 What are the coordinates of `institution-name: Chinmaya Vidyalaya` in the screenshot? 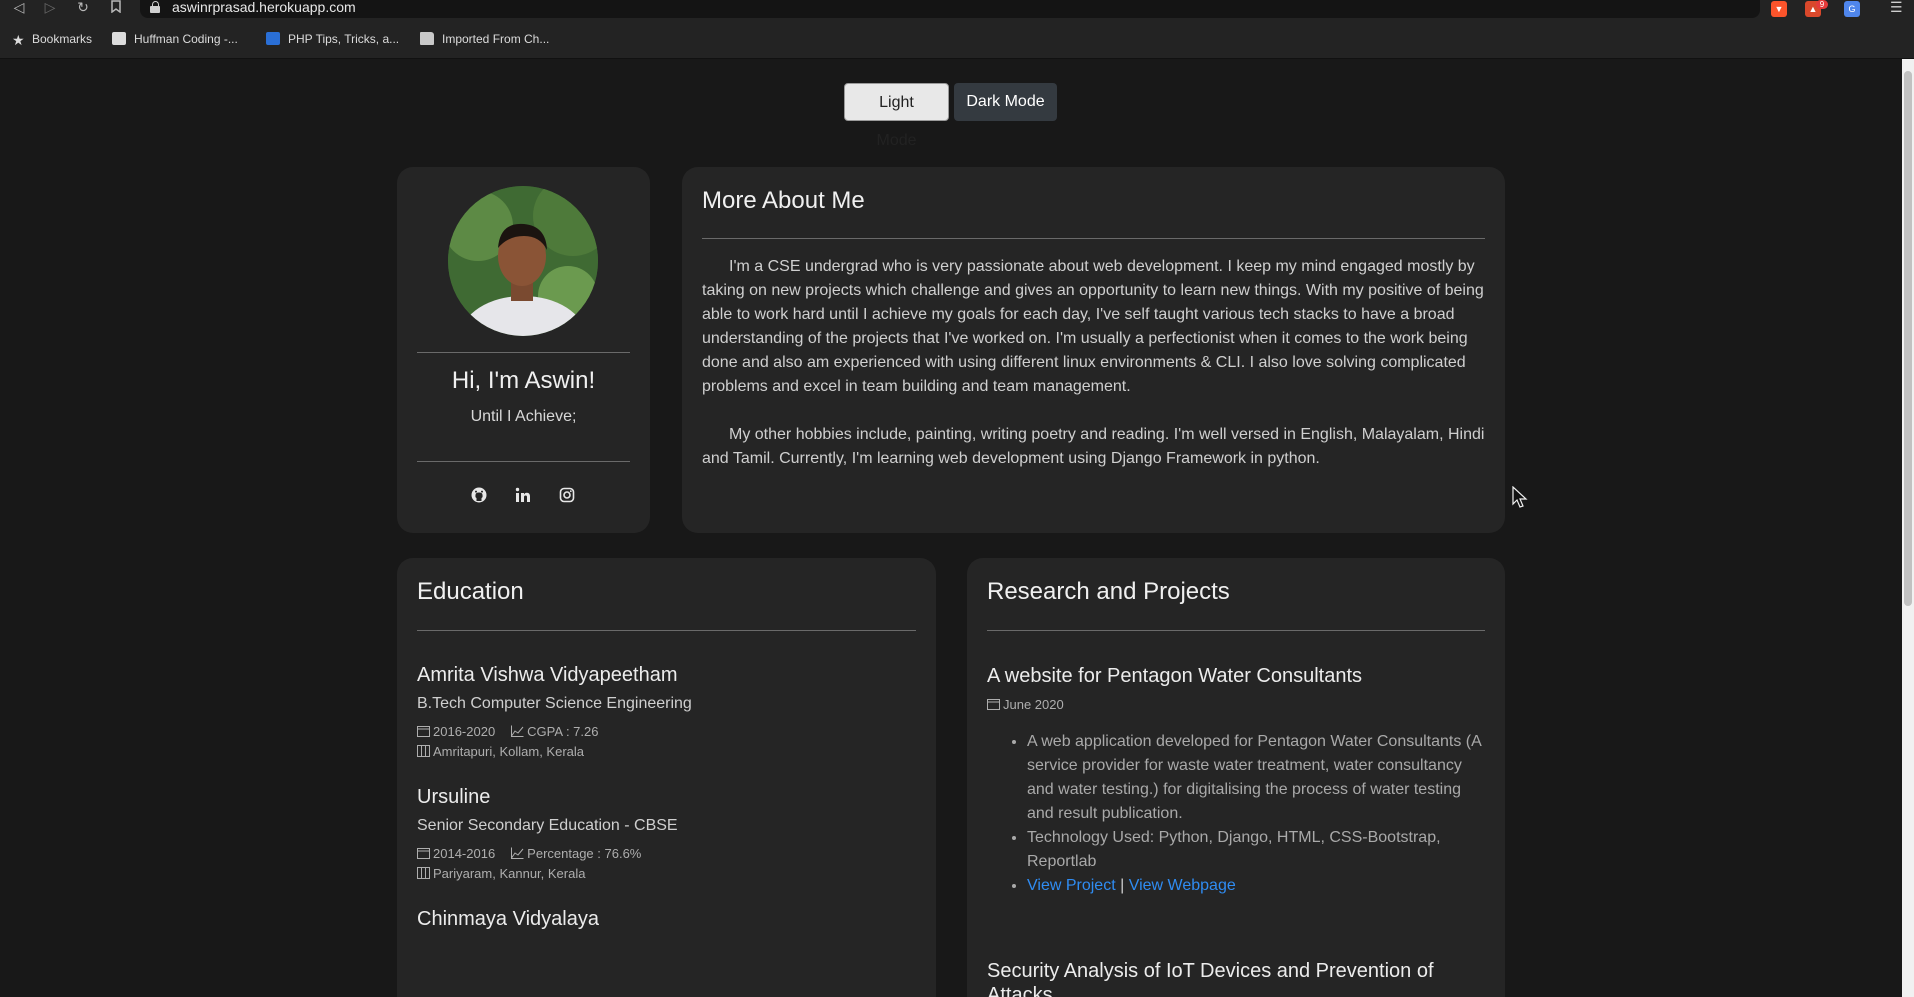 It's located at (508, 919).